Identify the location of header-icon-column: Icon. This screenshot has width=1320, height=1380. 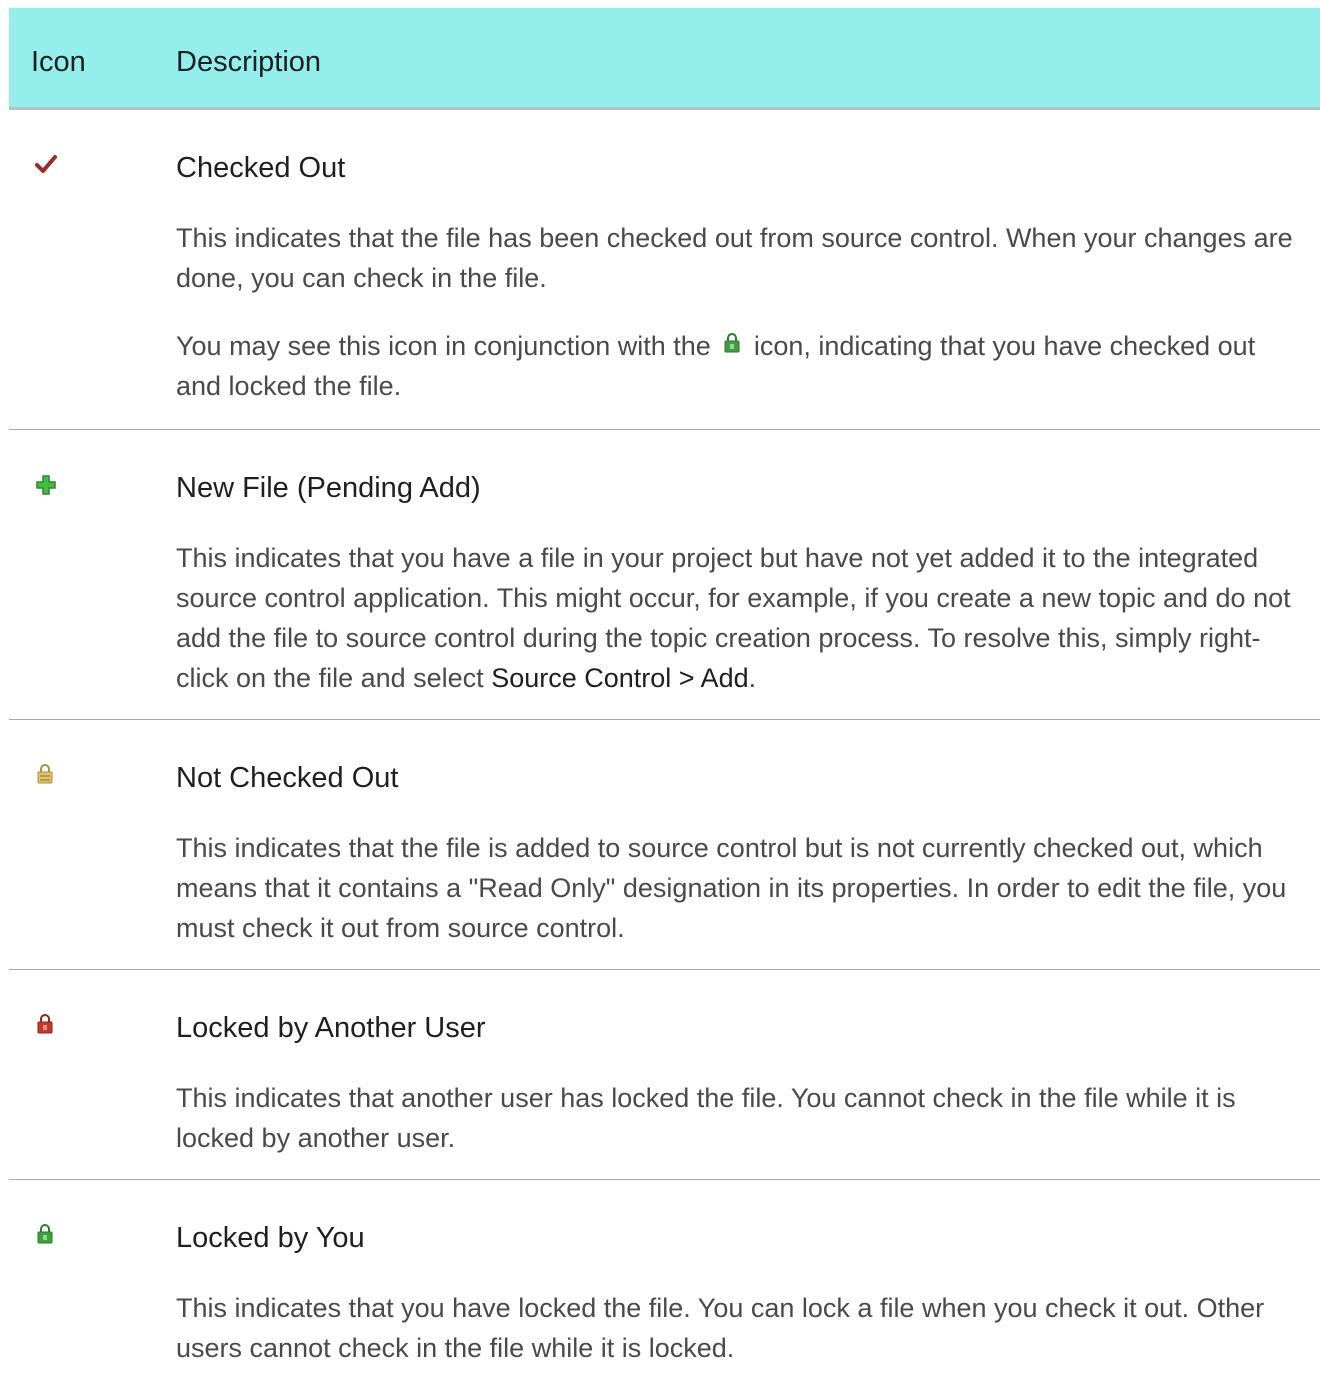
(58, 62).